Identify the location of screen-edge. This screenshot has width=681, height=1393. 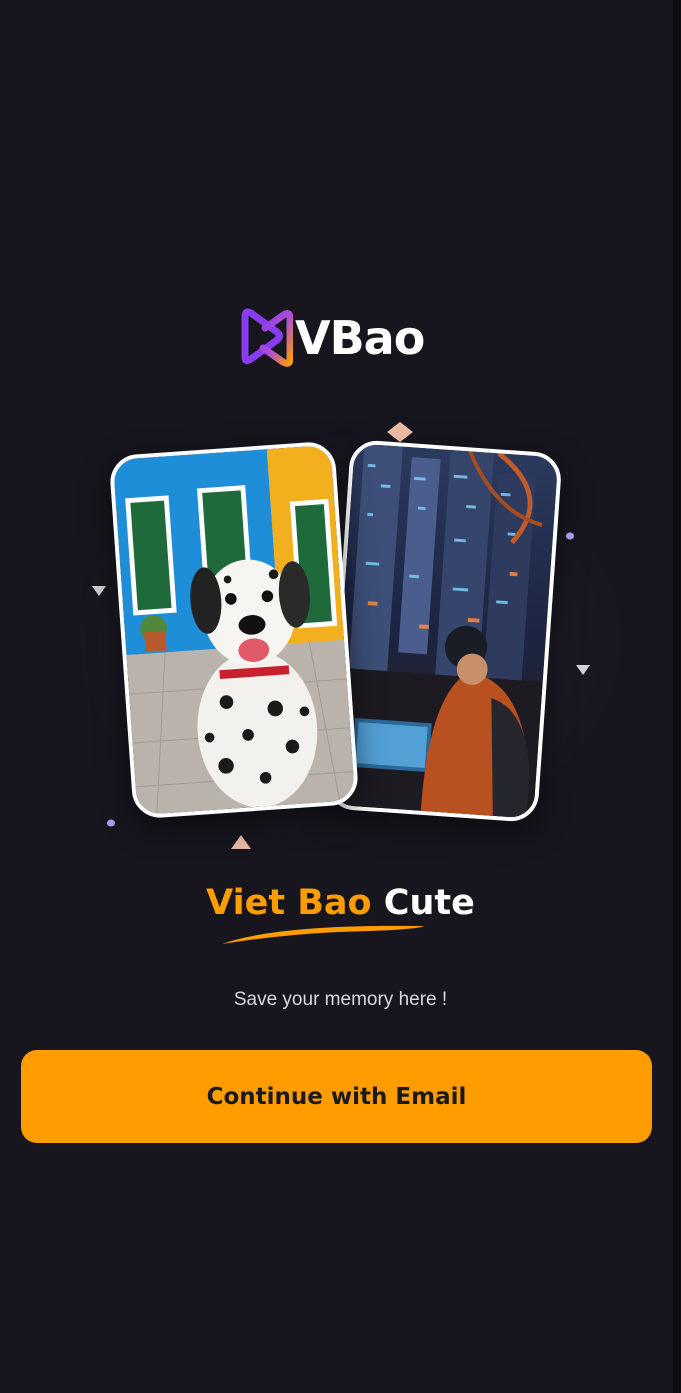
(677, 696).